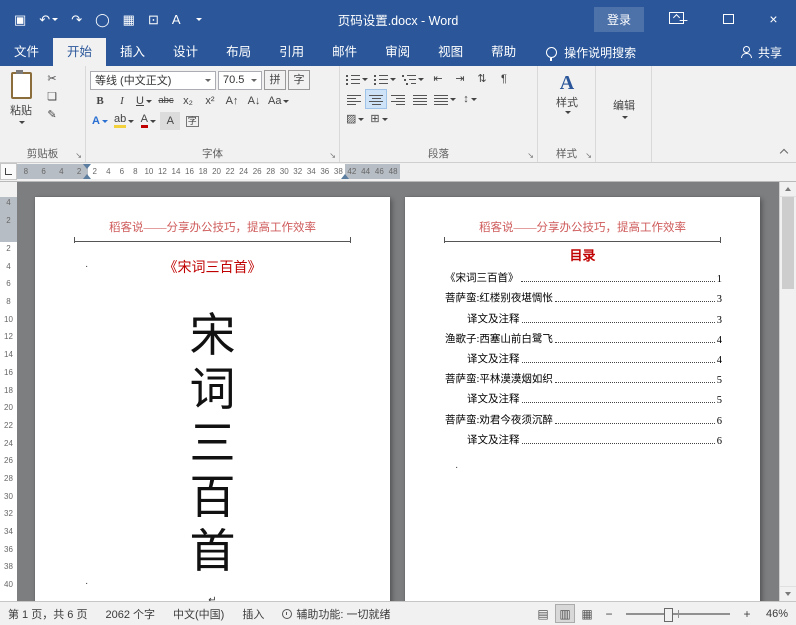 The width and height of the screenshot is (796, 625). What do you see at coordinates (678, 614) in the screenshot?
I see `zoom-slider` at bounding box center [678, 614].